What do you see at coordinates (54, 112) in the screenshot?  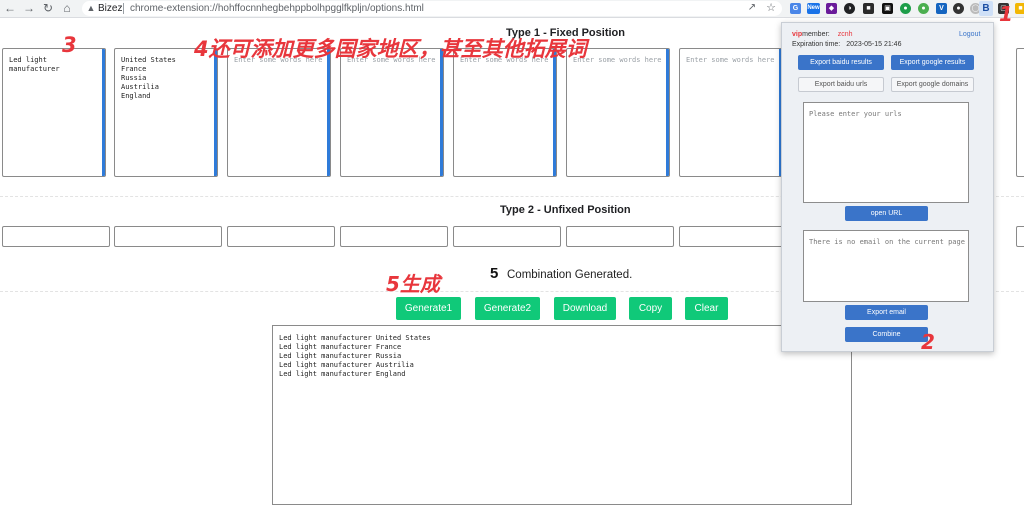 I see `type1-textarea-1: Led light manufacturer` at bounding box center [54, 112].